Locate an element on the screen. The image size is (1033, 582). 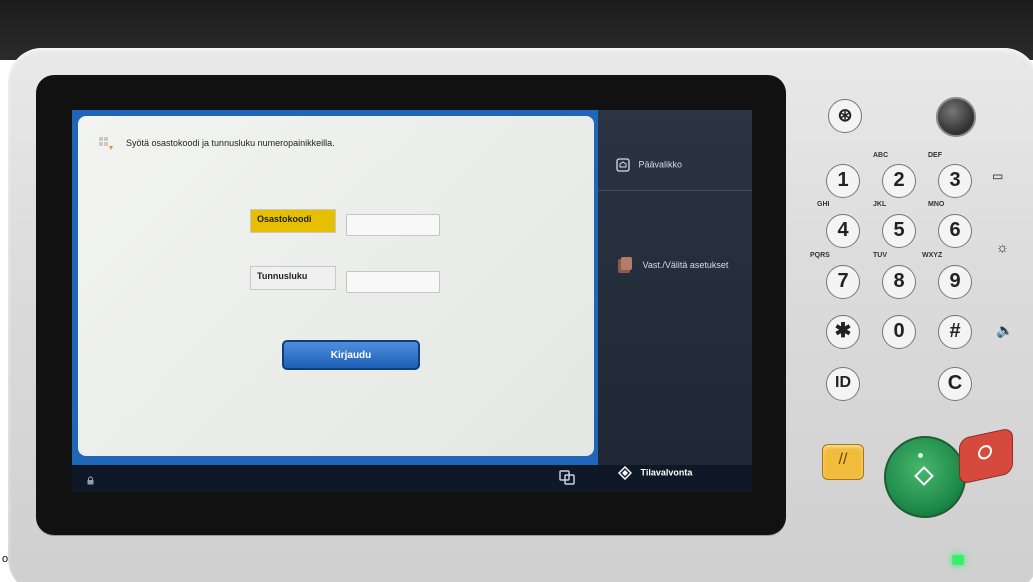
key-1: 1 is located at coordinates (843, 181).